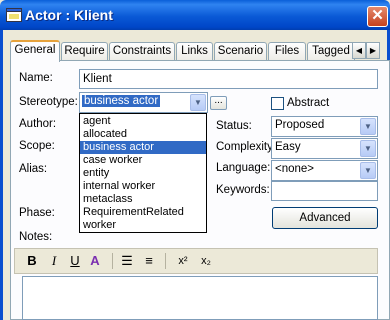 This screenshot has height=320, width=390. I want to click on close-button: ✕, so click(377, 16).